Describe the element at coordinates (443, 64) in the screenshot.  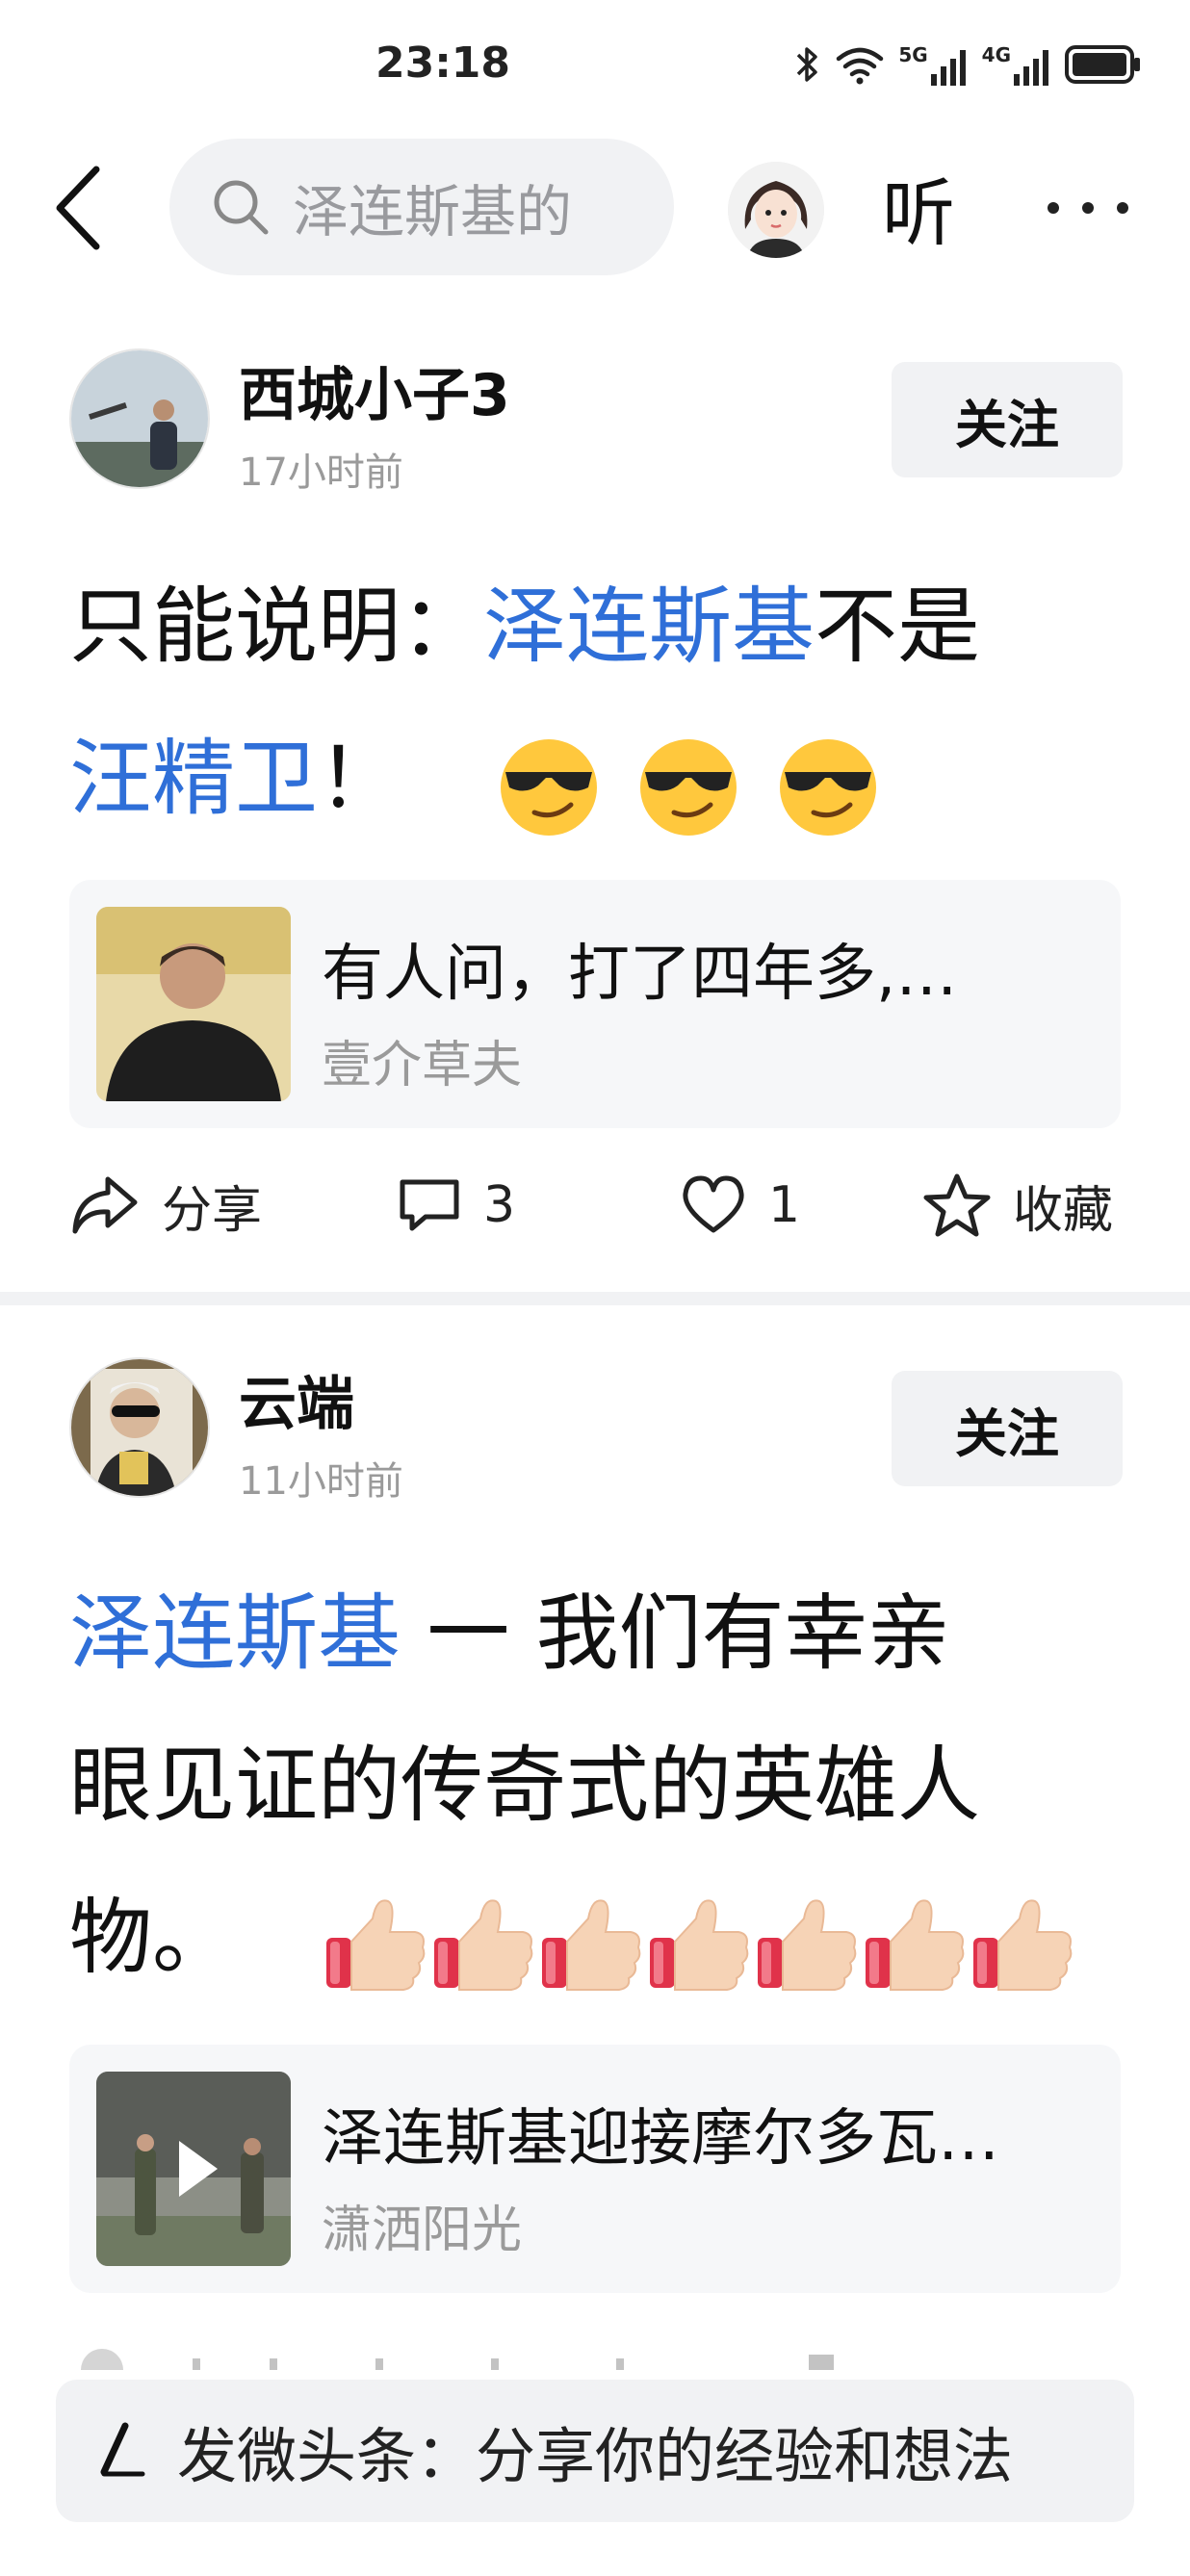
I see `status-time: 23:18` at that location.